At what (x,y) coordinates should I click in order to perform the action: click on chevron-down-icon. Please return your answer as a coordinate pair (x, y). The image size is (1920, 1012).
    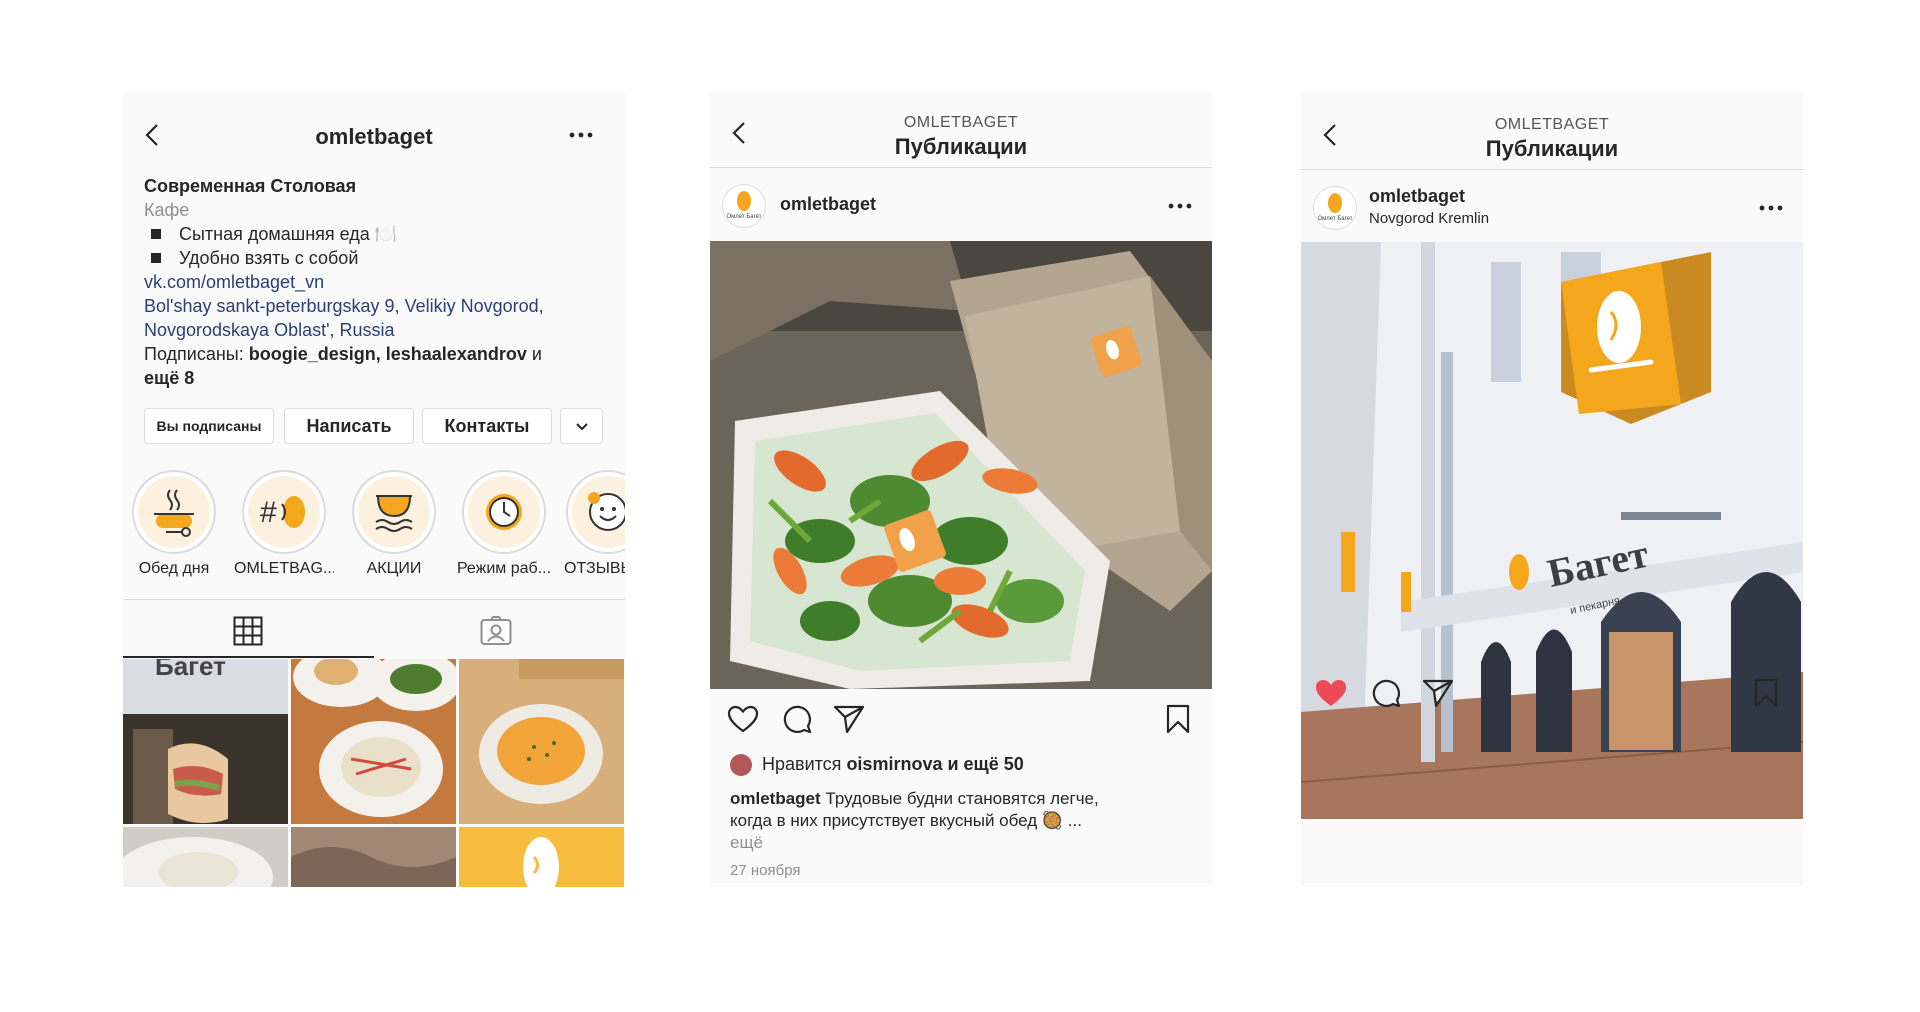
    Looking at the image, I should click on (581, 426).